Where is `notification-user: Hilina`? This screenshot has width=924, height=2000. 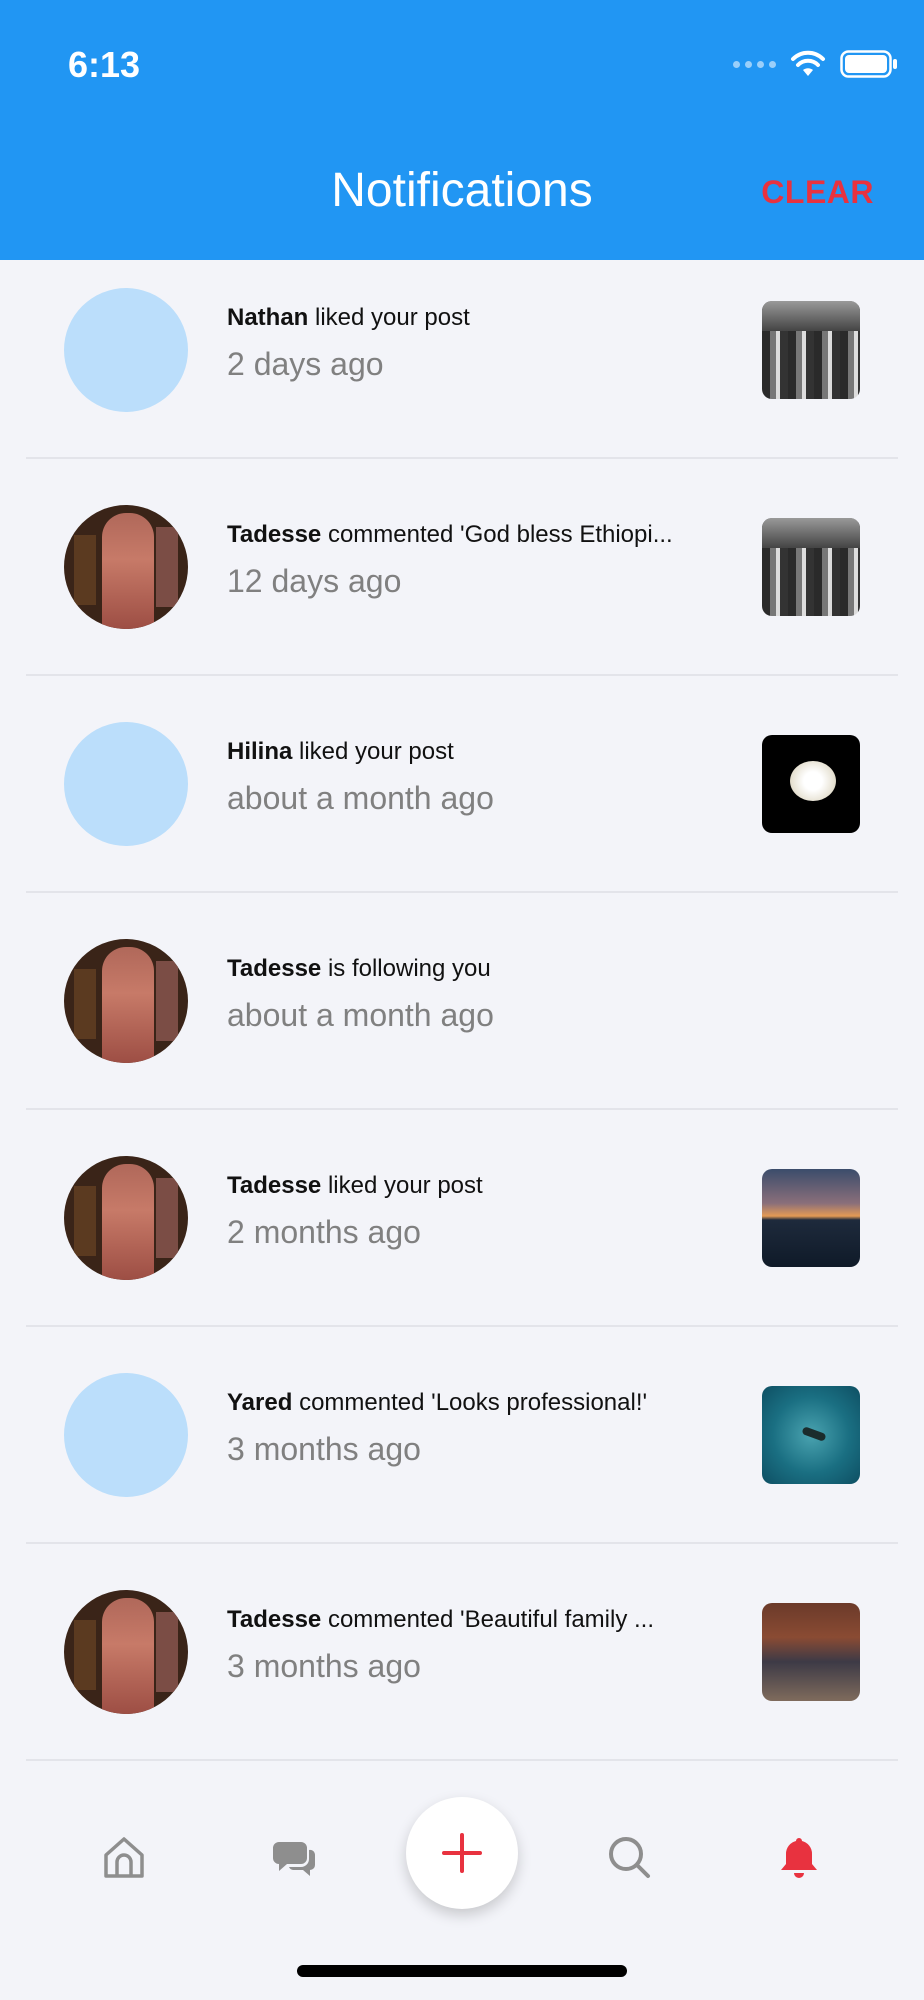
notification-user: Hilina is located at coordinates (259, 751).